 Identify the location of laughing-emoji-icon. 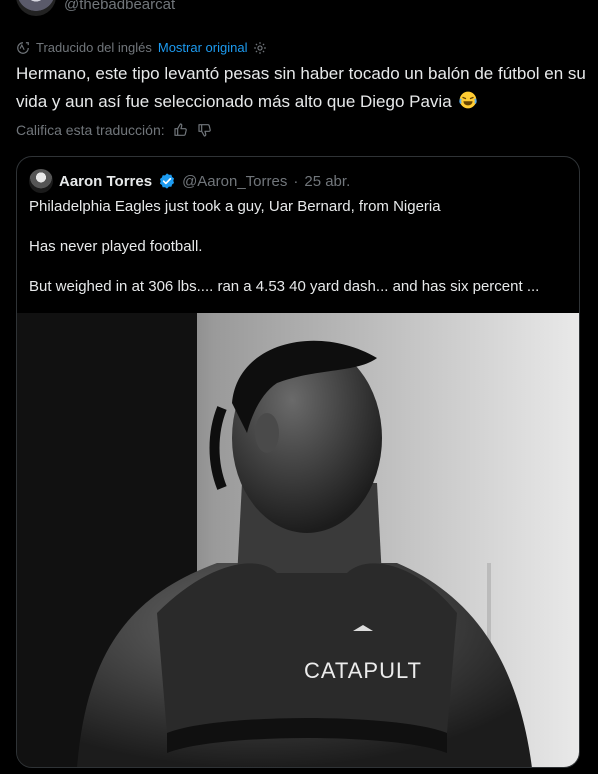
(468, 100).